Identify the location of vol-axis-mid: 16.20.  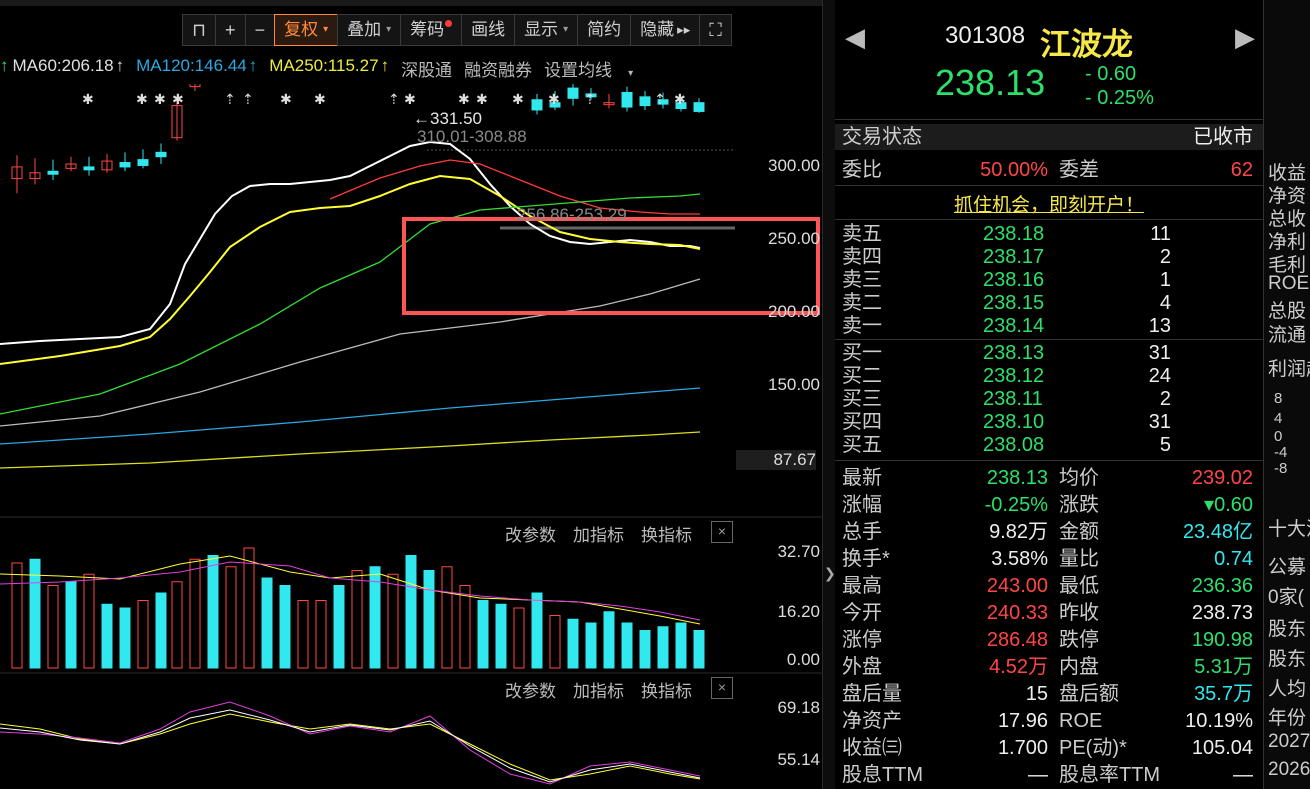
(798, 611).